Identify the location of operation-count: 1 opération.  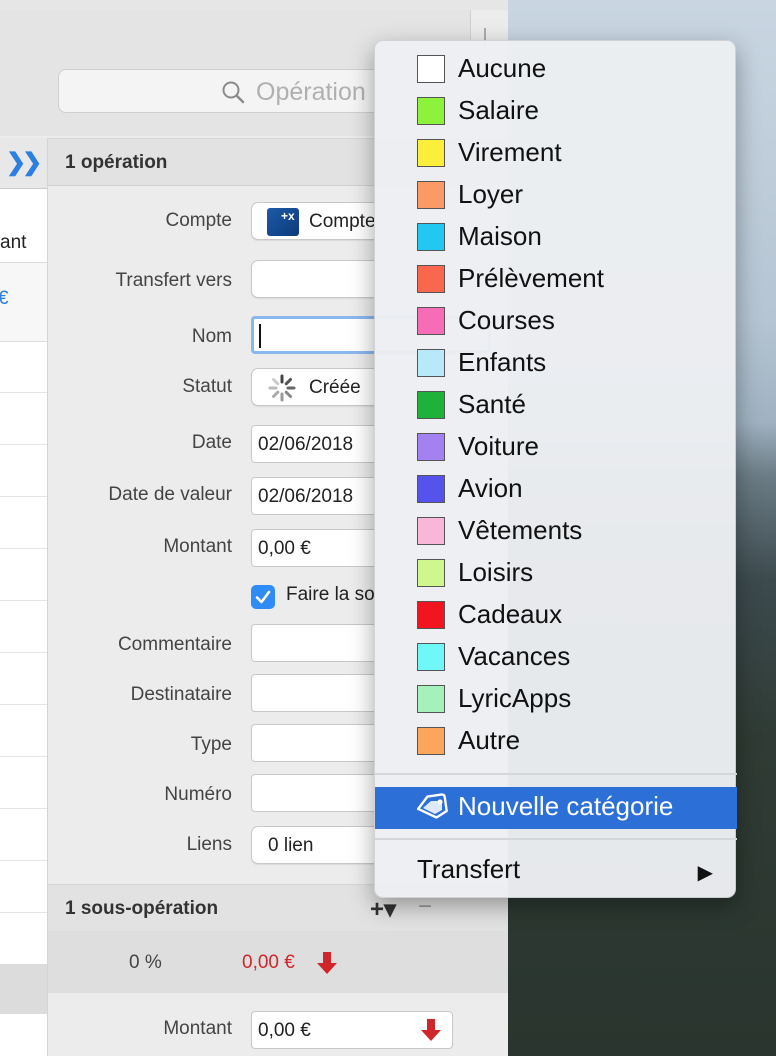
(116, 162).